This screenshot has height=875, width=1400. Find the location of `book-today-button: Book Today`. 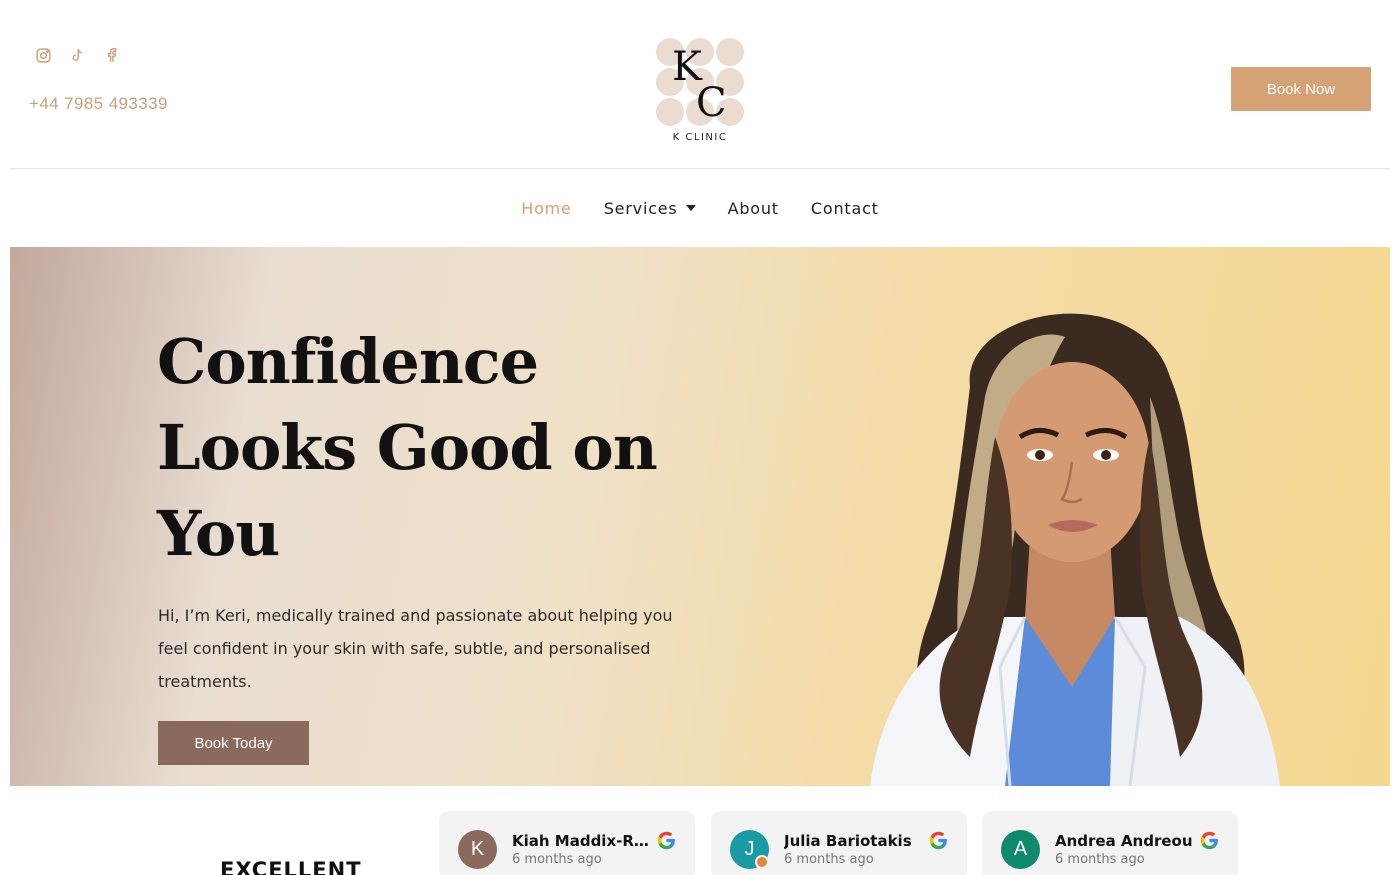

book-today-button: Book Today is located at coordinates (233, 743).